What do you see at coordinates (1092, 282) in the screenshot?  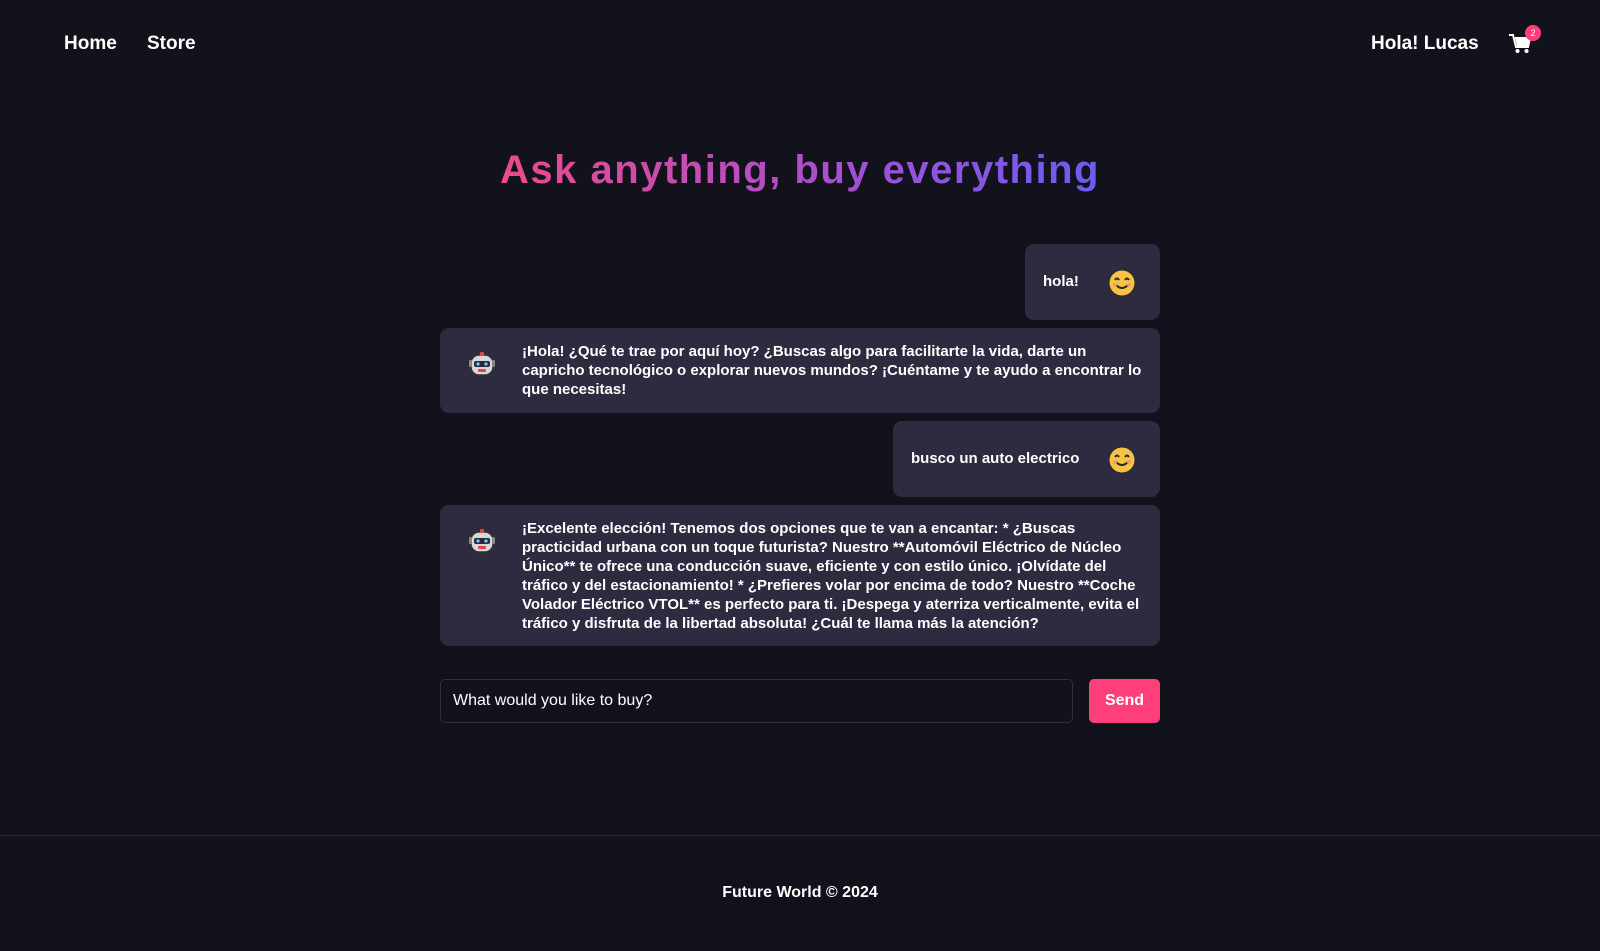 I see `user-message: hola!` at bounding box center [1092, 282].